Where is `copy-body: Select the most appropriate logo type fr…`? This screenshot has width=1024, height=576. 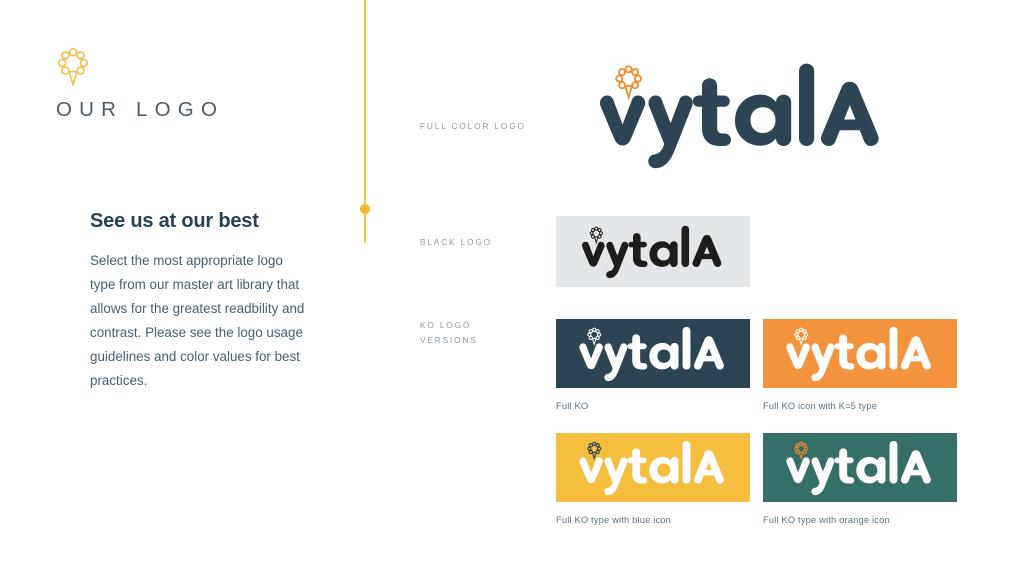
copy-body: Select the most appropriate logo type fr… is located at coordinates (197, 320).